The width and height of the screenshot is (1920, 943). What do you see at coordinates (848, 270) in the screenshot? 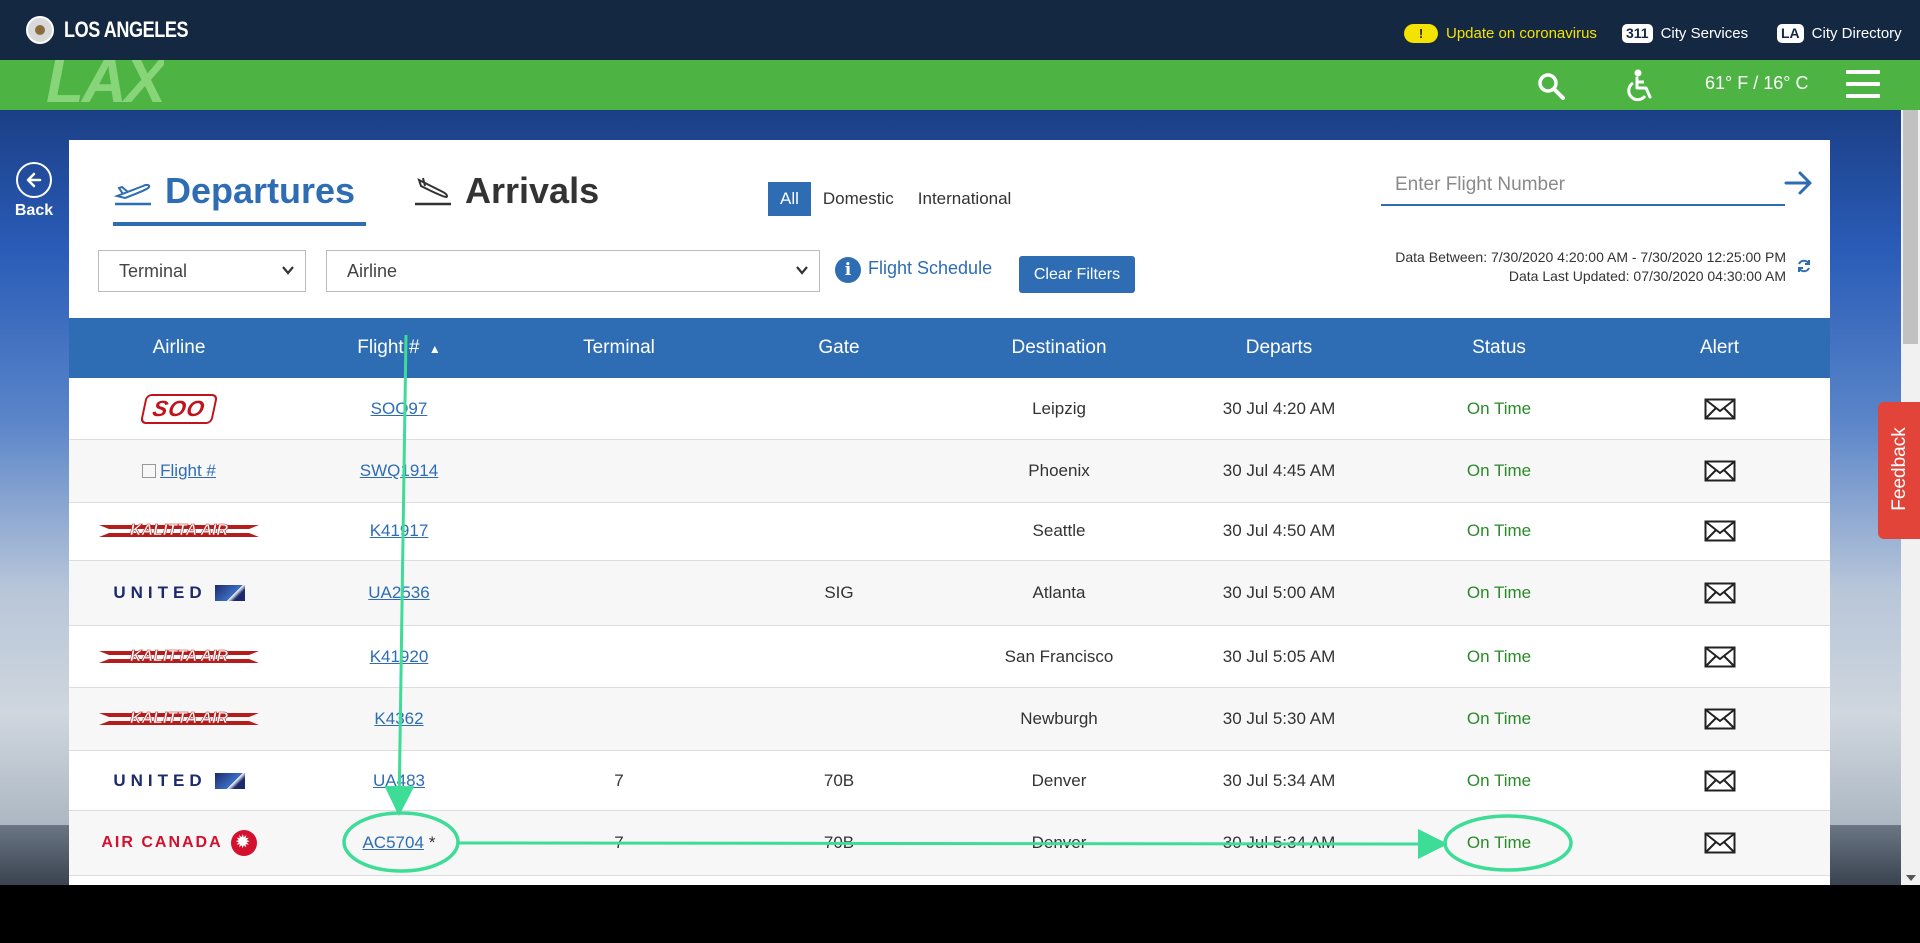
I see `info-icon: i` at bounding box center [848, 270].